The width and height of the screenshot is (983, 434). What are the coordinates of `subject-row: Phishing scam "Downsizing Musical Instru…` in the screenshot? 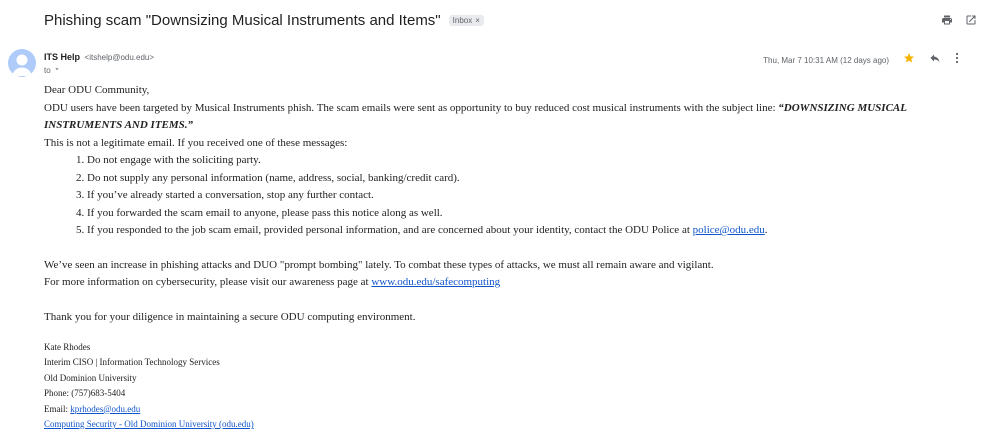 It's located at (264, 20).